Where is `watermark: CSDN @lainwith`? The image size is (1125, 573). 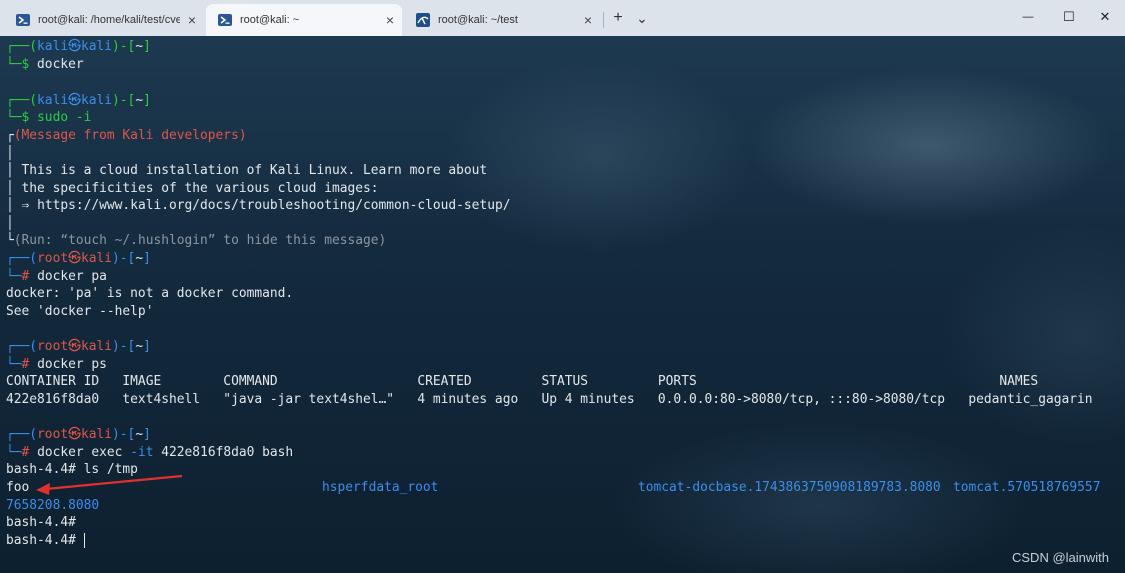 watermark: CSDN @lainwith is located at coordinates (1060, 557).